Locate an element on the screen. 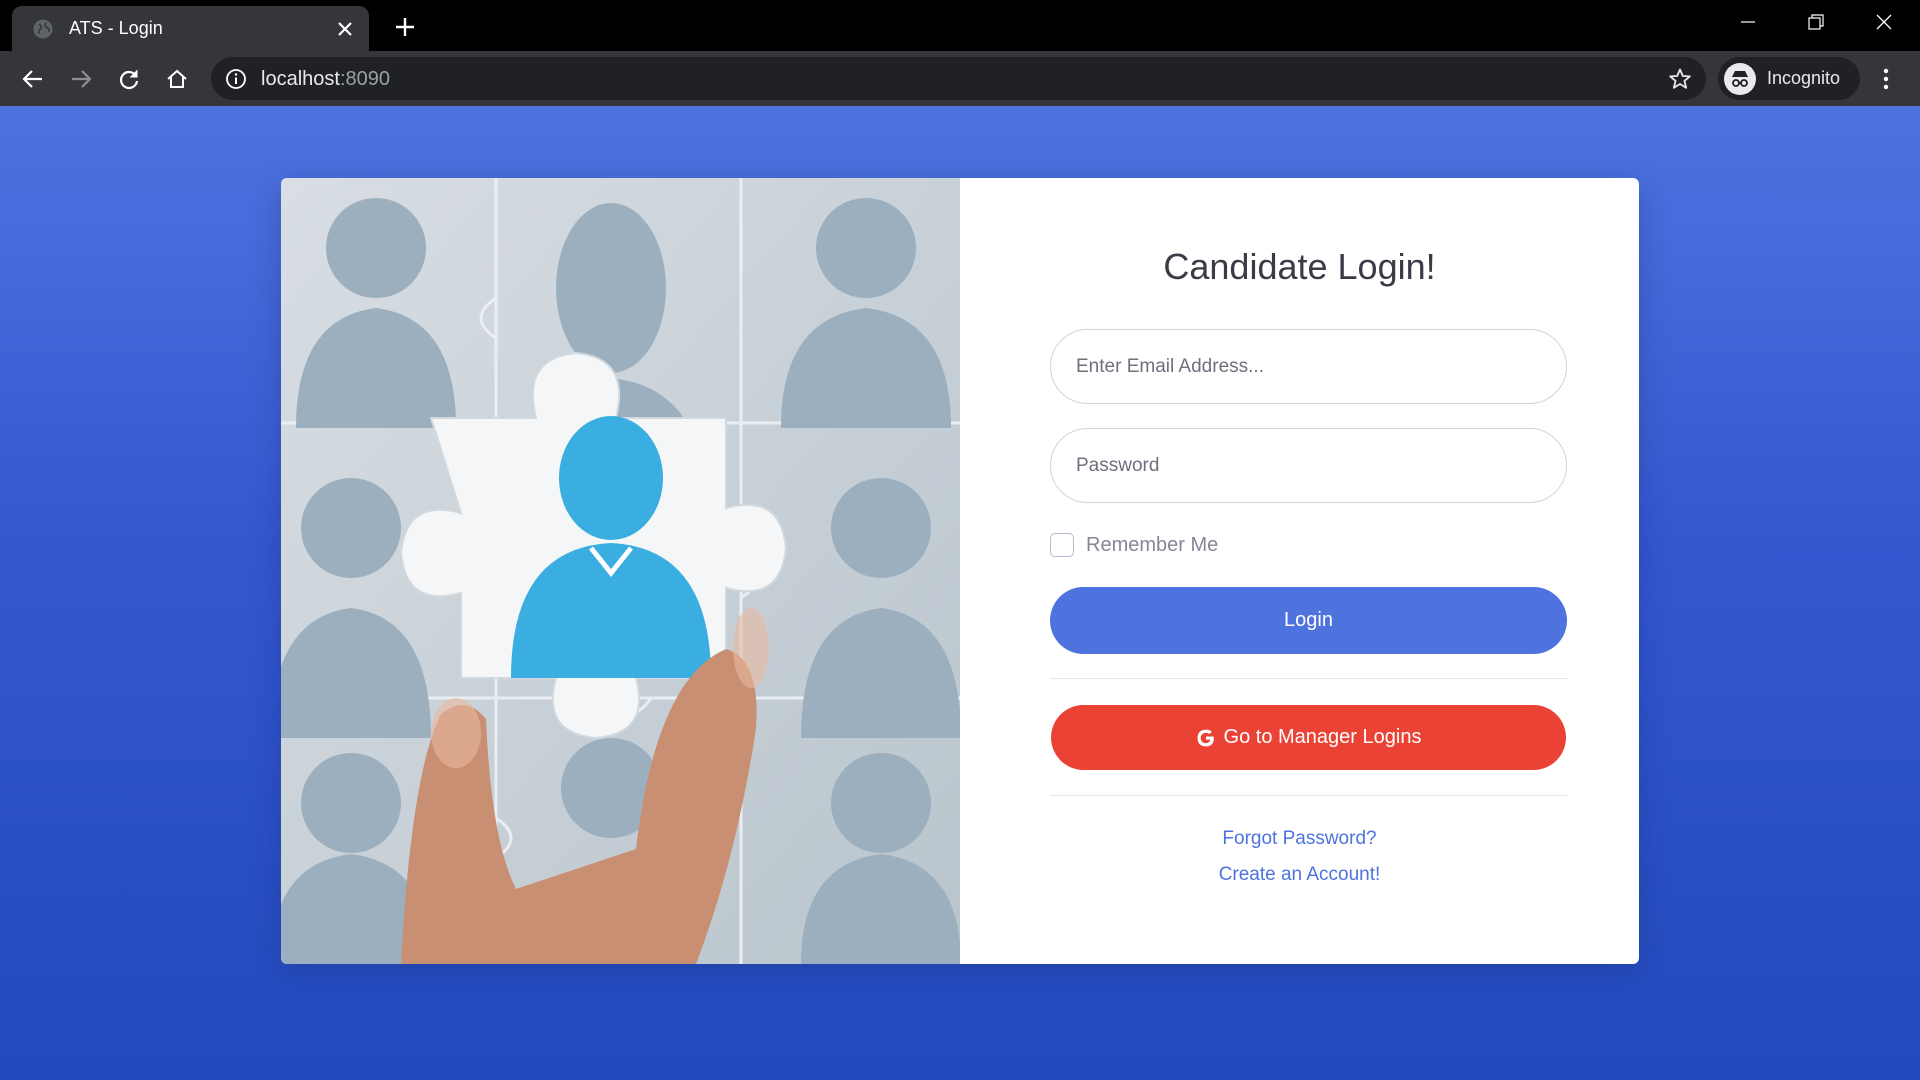 This screenshot has width=1920, height=1080. tab-title: ATS - Login is located at coordinates (116, 28).